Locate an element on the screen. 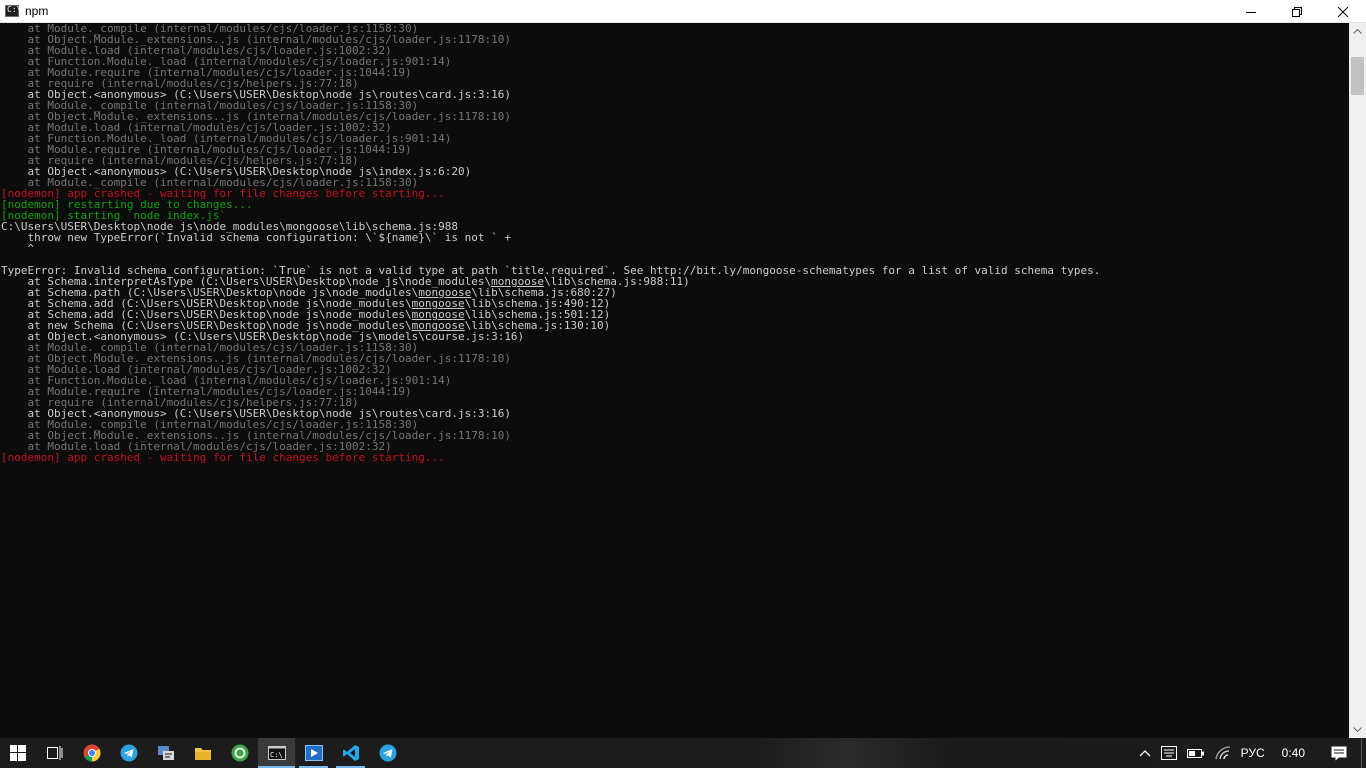  language-label: РУС is located at coordinates (1252, 753).